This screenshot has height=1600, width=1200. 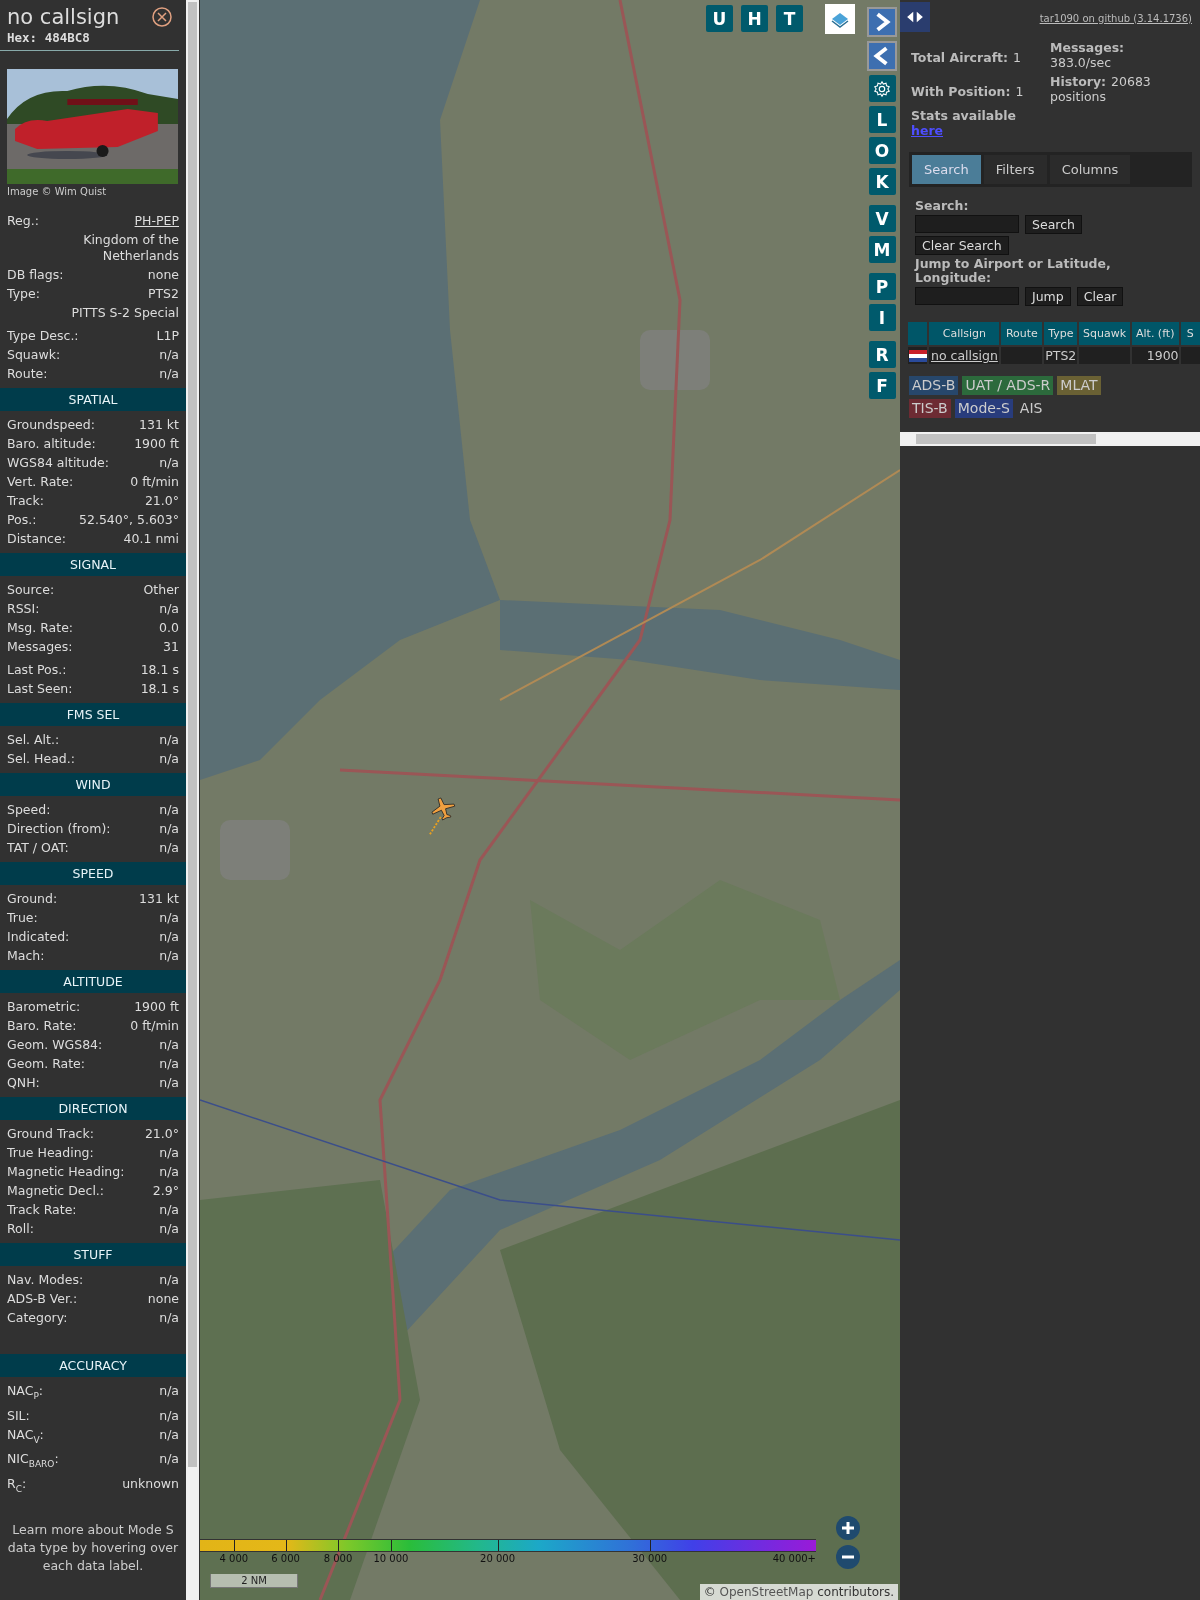 What do you see at coordinates (40, 482) in the screenshot?
I see `field-label: Vert. Rate:` at bounding box center [40, 482].